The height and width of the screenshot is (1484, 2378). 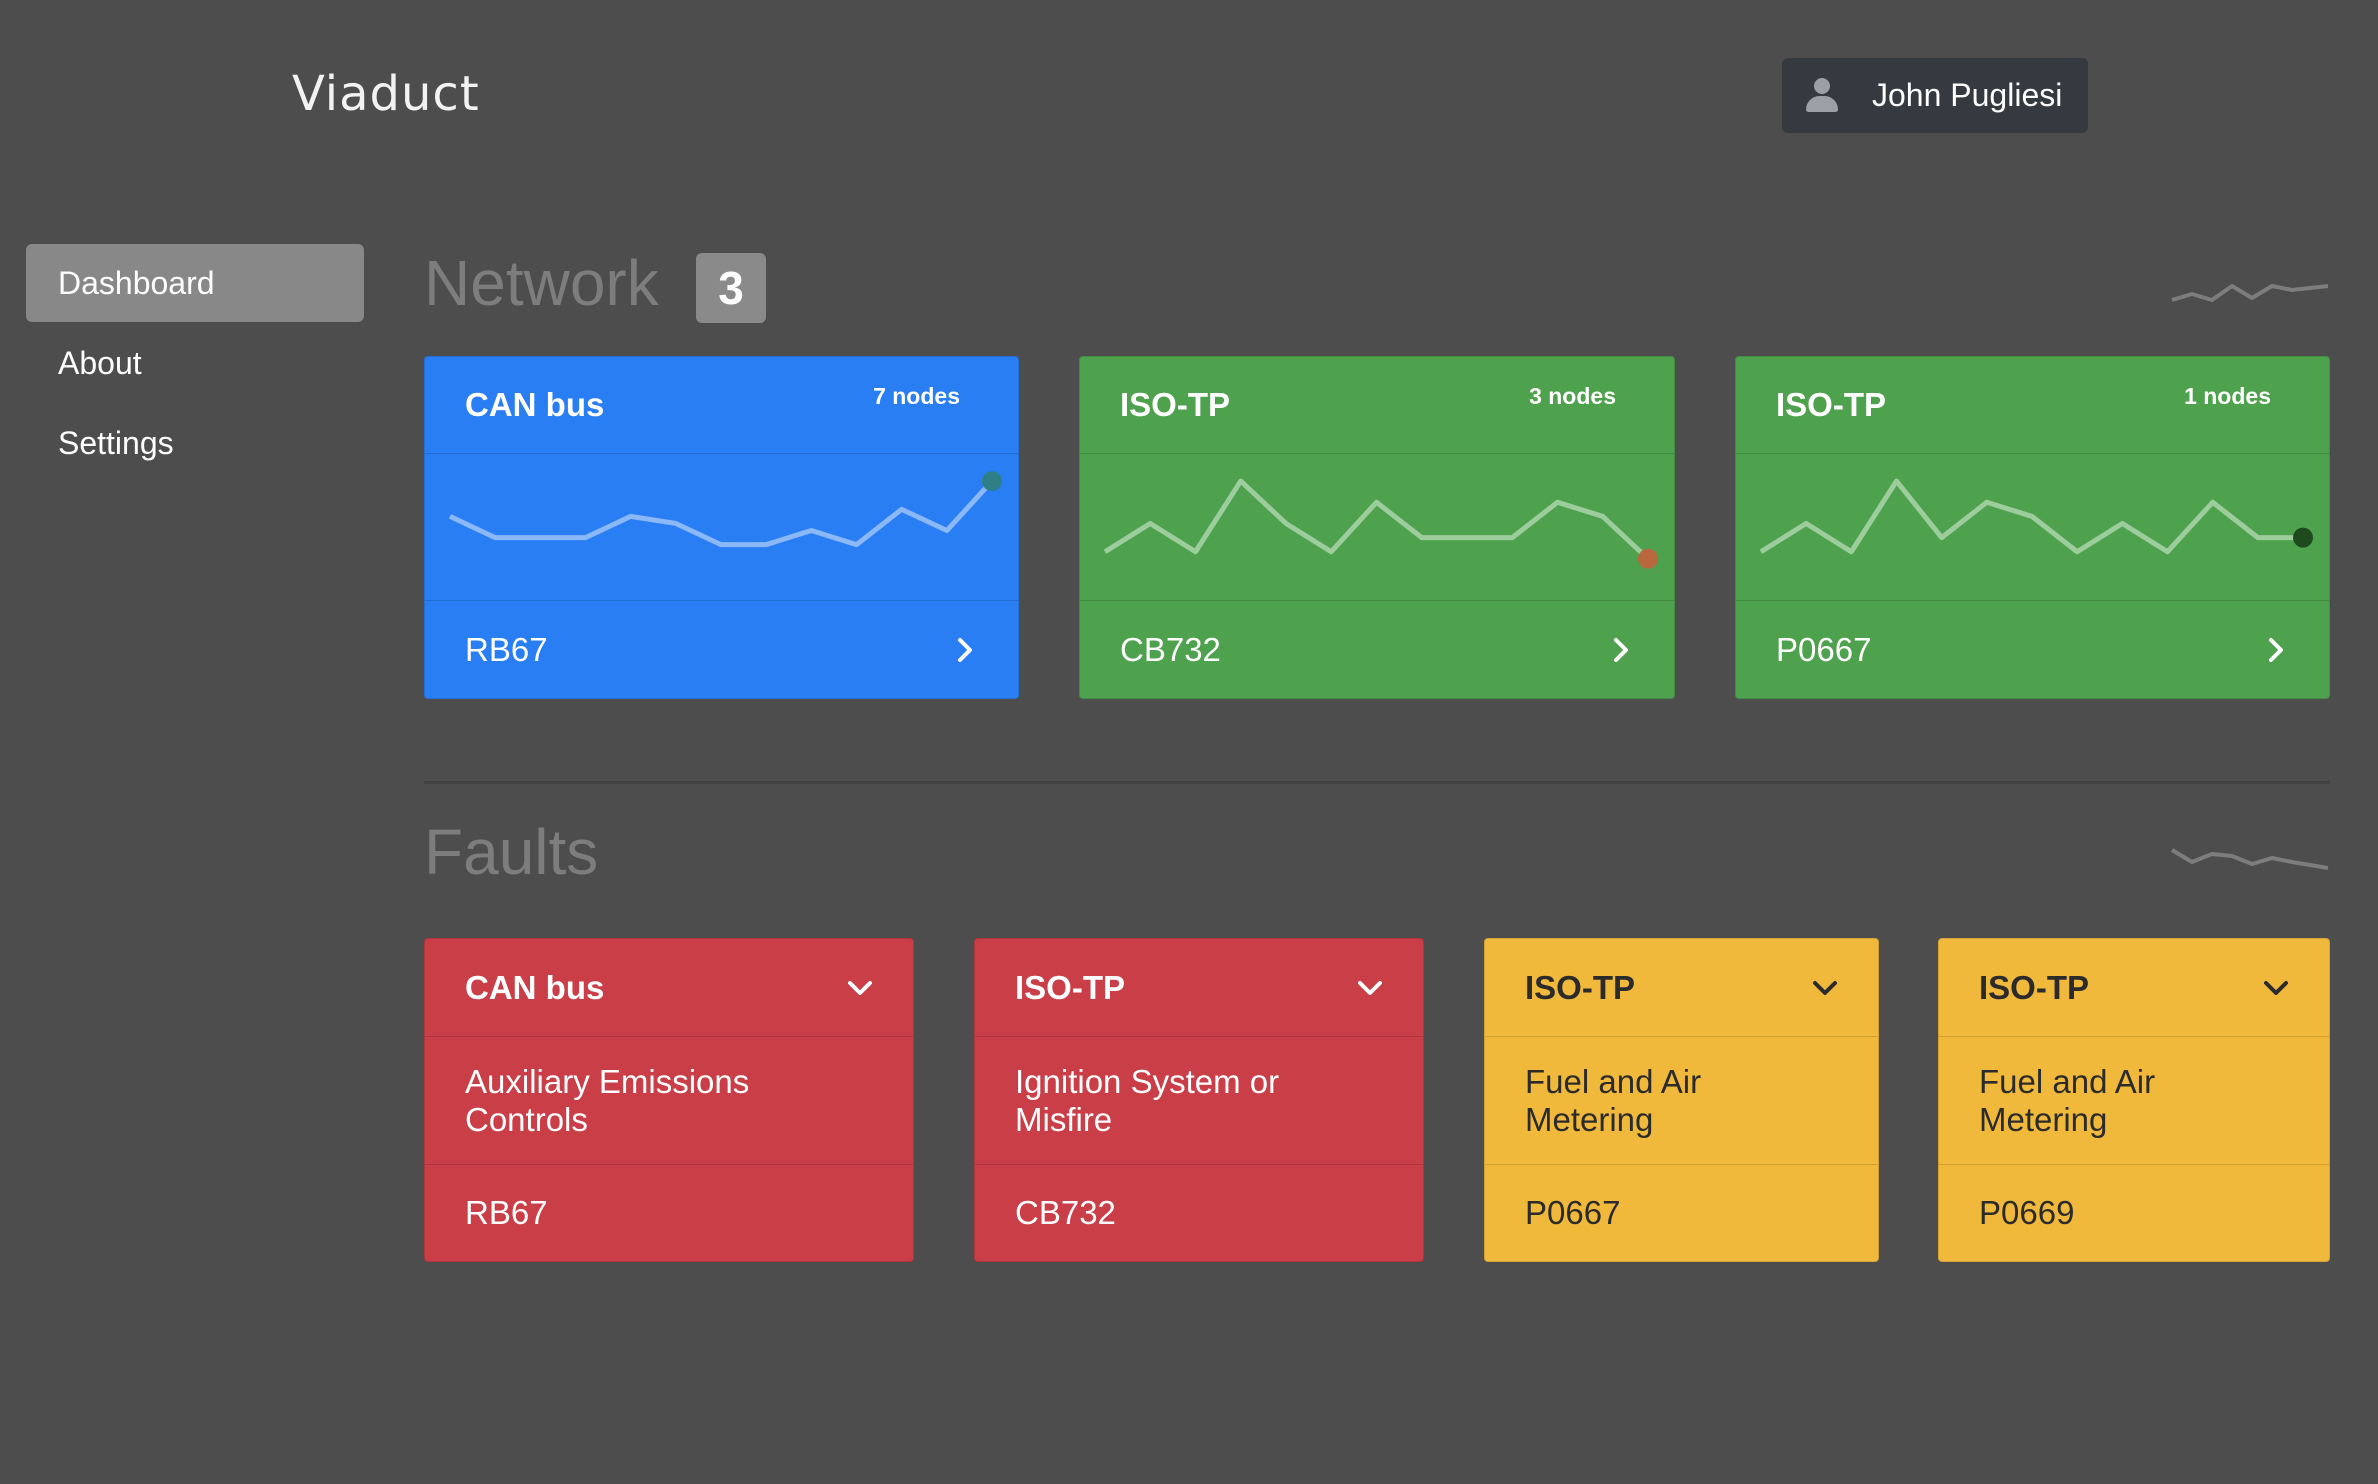 I want to click on fault-description: Auxiliary Emissions Controls, so click(x=669, y=1101).